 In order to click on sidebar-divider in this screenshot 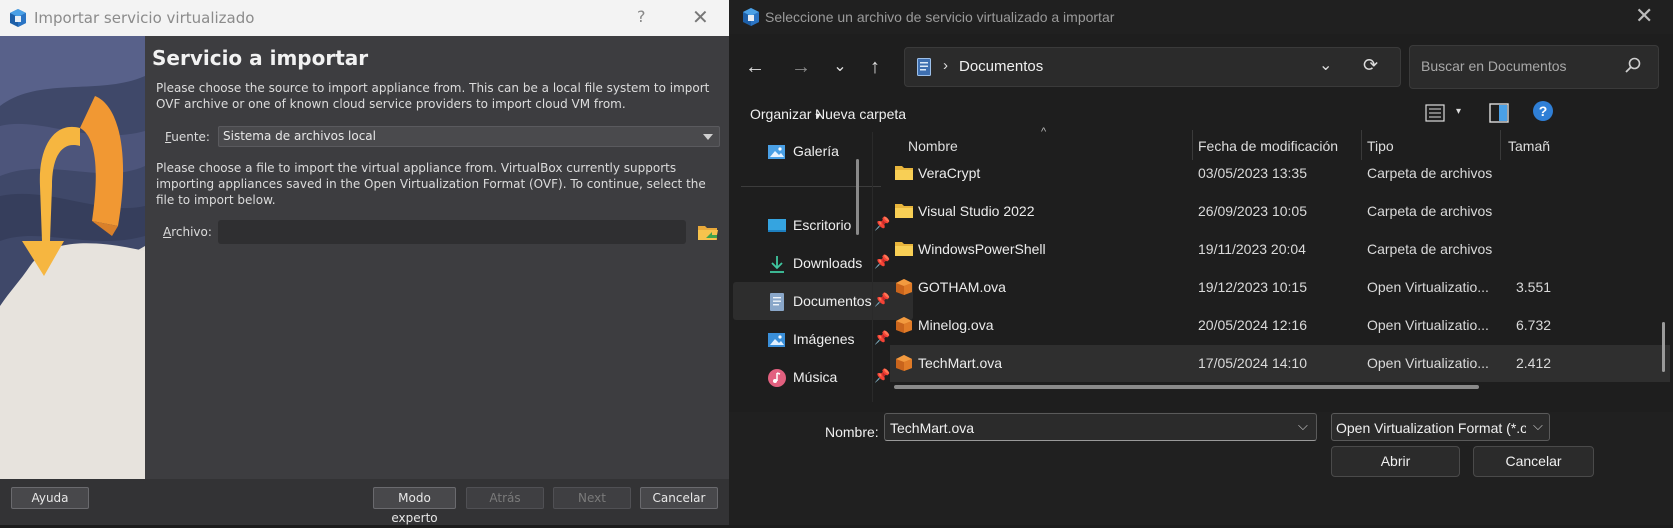, I will do `click(811, 186)`.